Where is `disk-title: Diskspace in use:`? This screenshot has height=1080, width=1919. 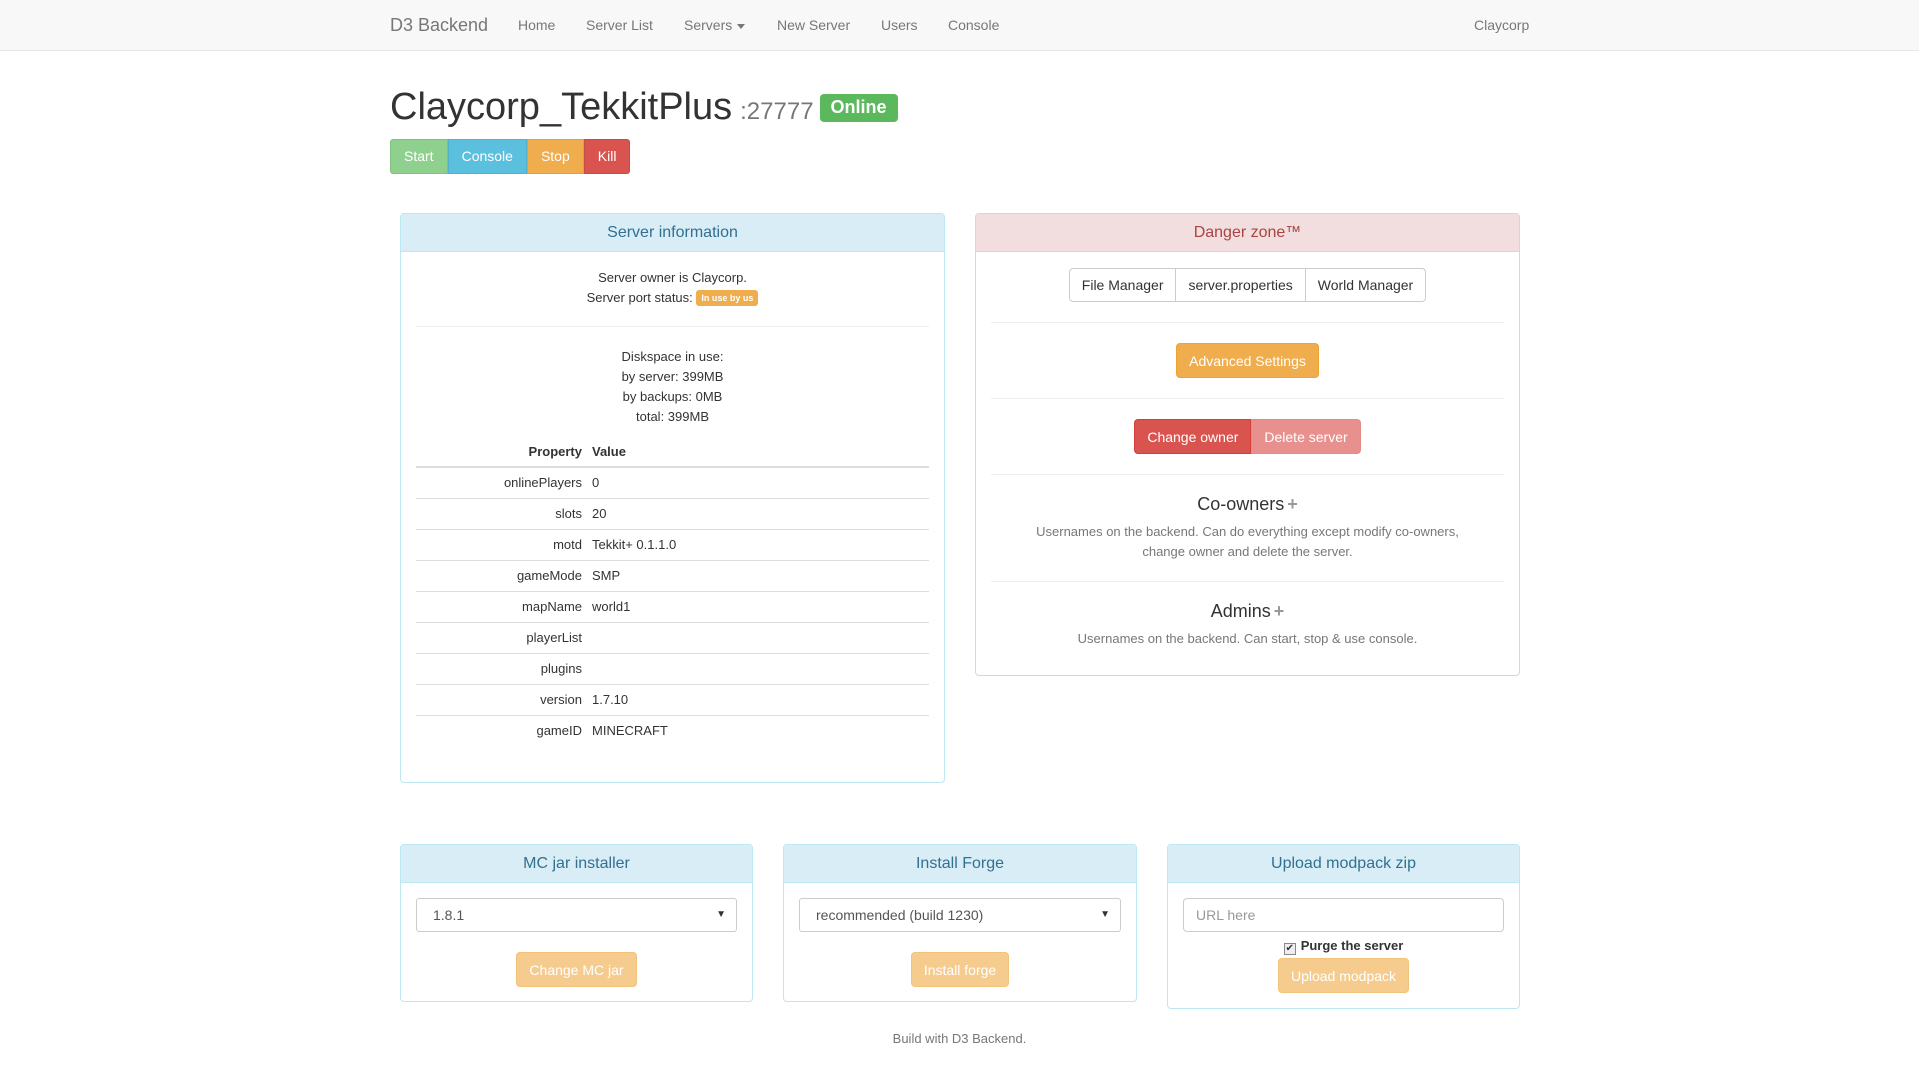 disk-title: Diskspace in use: is located at coordinates (672, 356).